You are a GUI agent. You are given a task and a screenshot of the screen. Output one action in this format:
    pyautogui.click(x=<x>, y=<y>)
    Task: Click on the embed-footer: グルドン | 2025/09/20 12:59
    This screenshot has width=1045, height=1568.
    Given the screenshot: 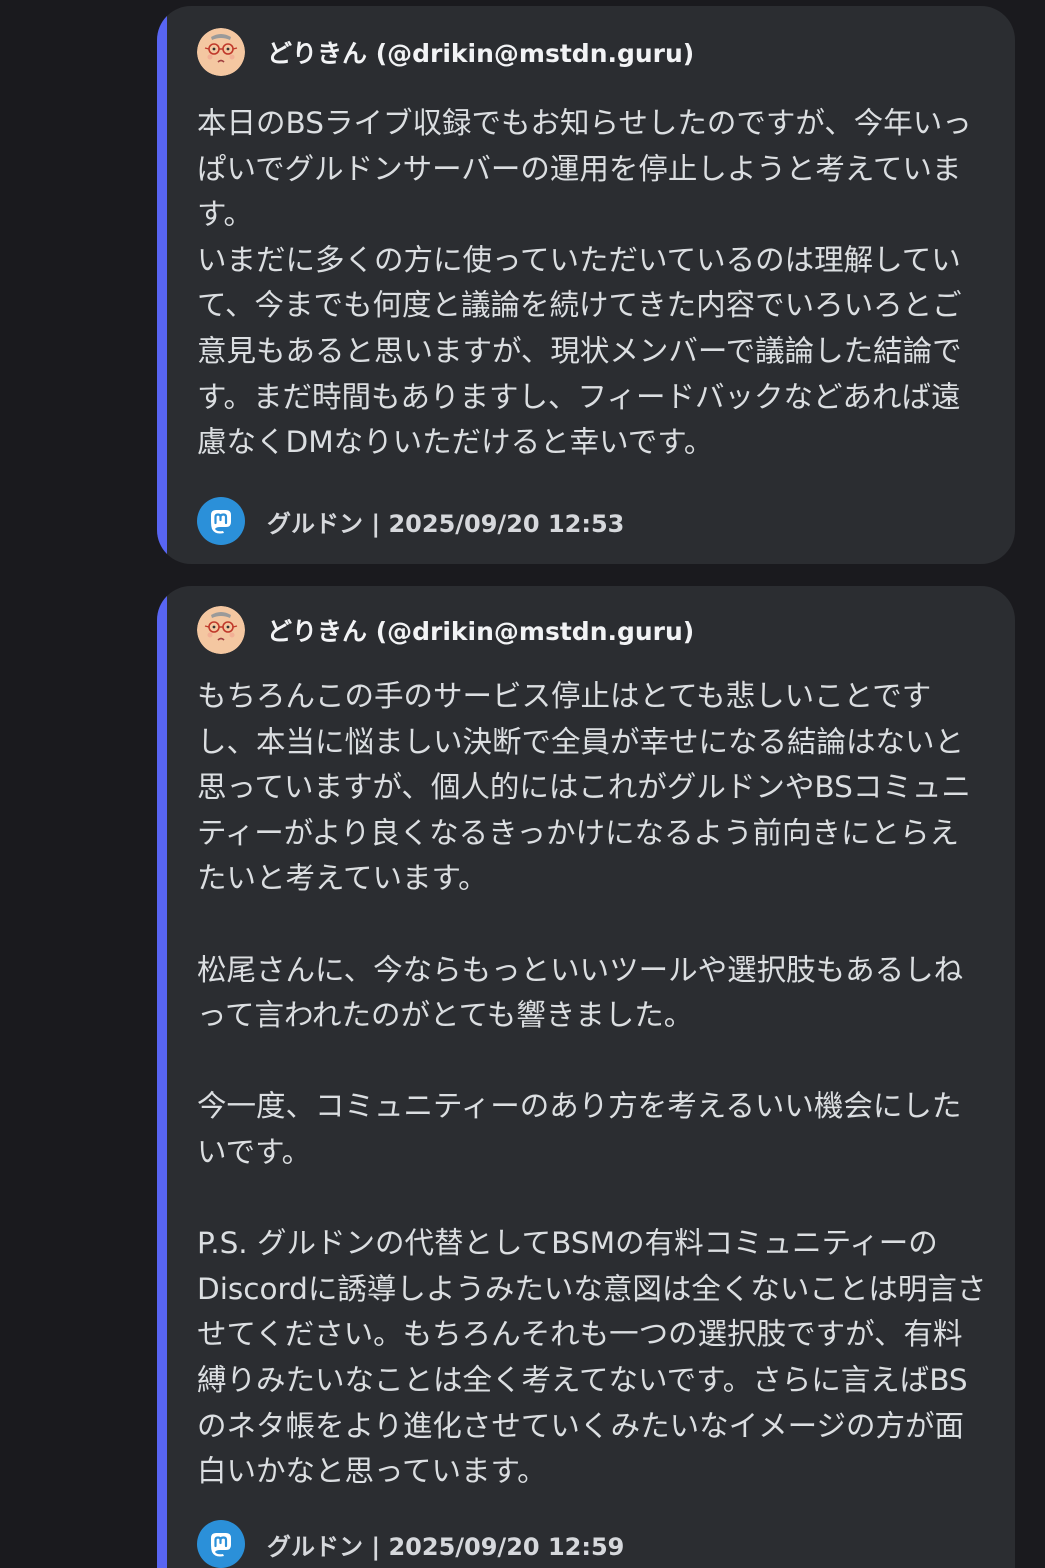 What is the action you would take?
    pyautogui.click(x=410, y=1544)
    